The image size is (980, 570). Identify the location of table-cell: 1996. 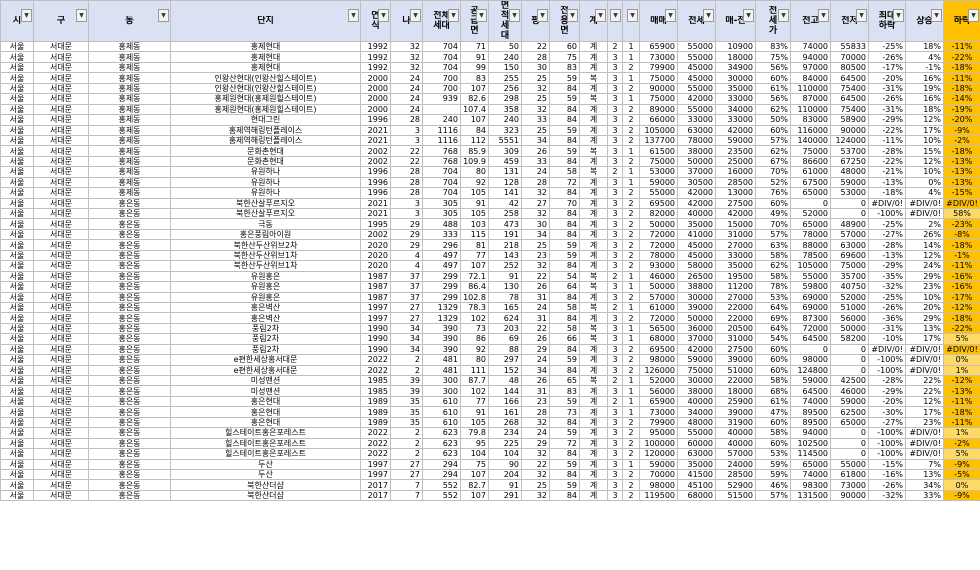
(375, 120).